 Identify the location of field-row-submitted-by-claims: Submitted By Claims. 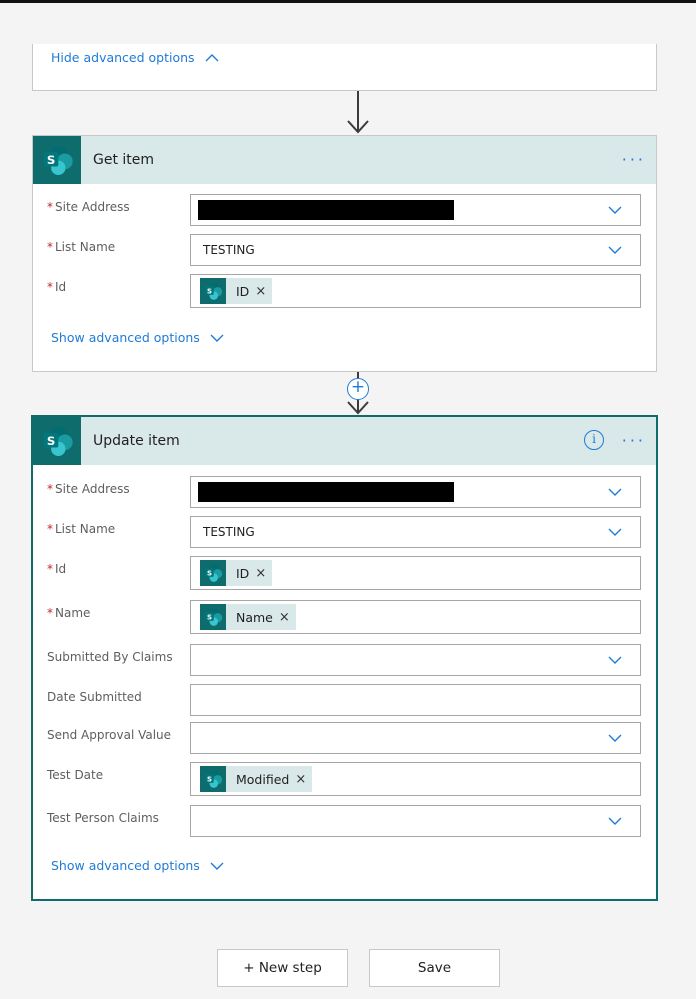
(344, 660).